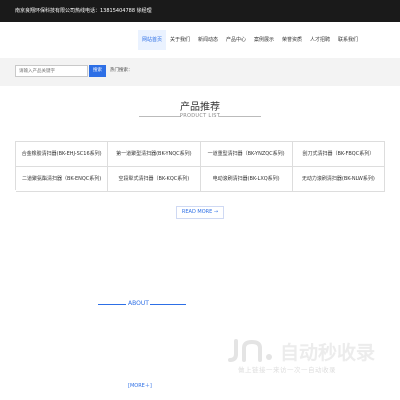 Image resolution: width=400 pixels, height=400 pixels. I want to click on hot-search-label: 热门搜索：, so click(121, 70).